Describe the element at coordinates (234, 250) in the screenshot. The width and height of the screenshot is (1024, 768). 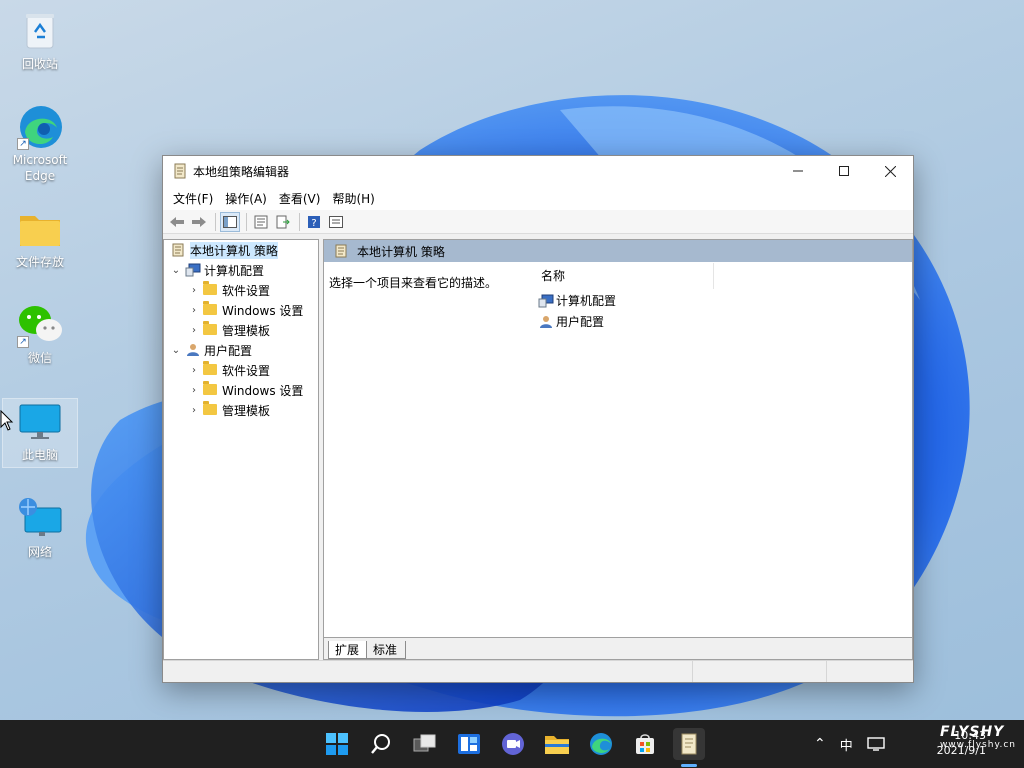
I see `tree-label: 本地计算机 策略` at that location.